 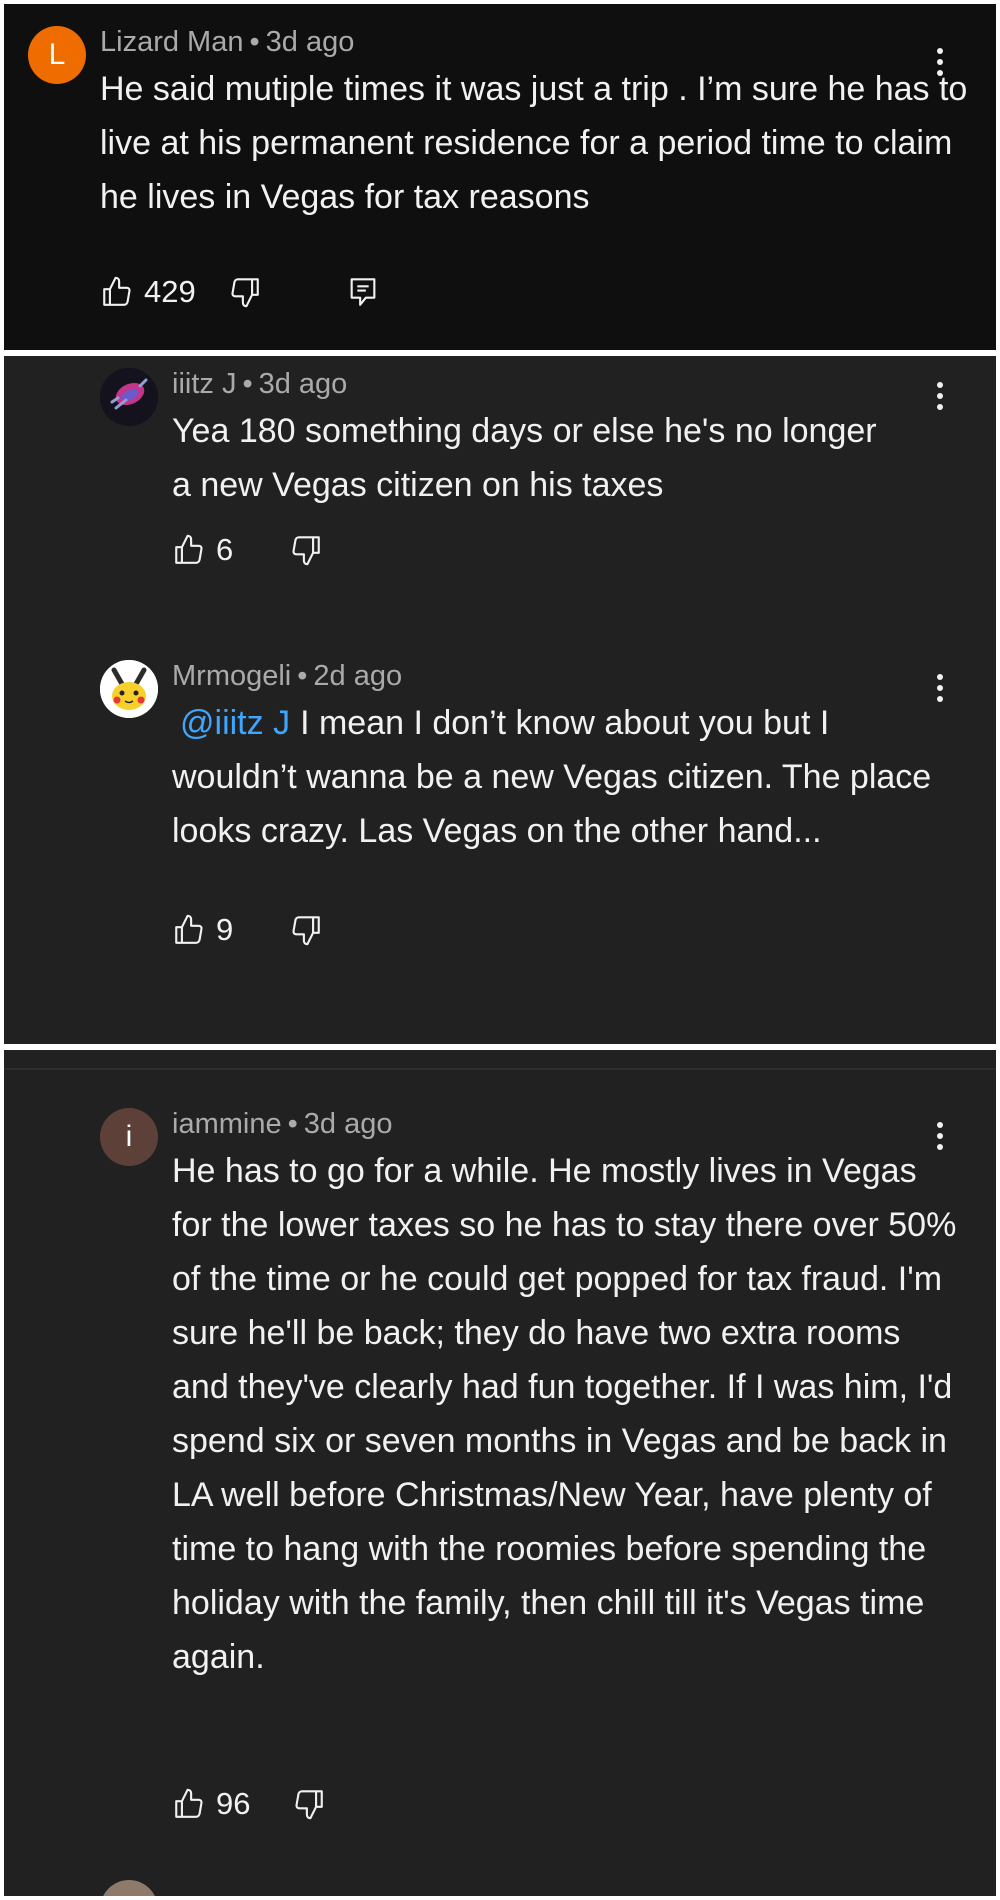 What do you see at coordinates (225, 549) in the screenshot?
I see `like-count: 6` at bounding box center [225, 549].